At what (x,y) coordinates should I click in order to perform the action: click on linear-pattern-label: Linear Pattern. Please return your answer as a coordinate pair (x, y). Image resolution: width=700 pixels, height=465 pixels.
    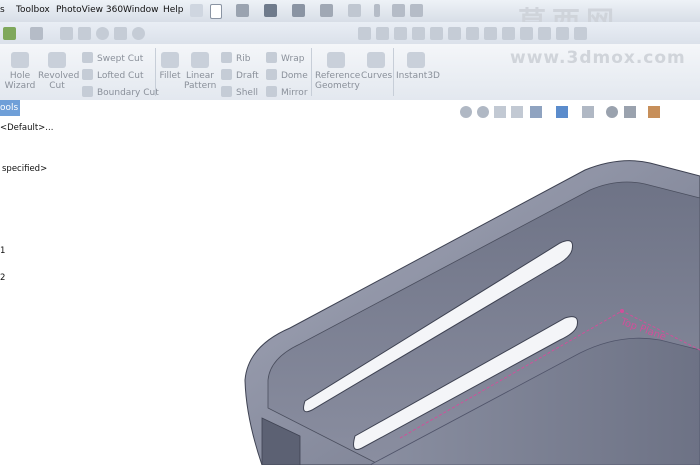
    Looking at the image, I should click on (200, 81).